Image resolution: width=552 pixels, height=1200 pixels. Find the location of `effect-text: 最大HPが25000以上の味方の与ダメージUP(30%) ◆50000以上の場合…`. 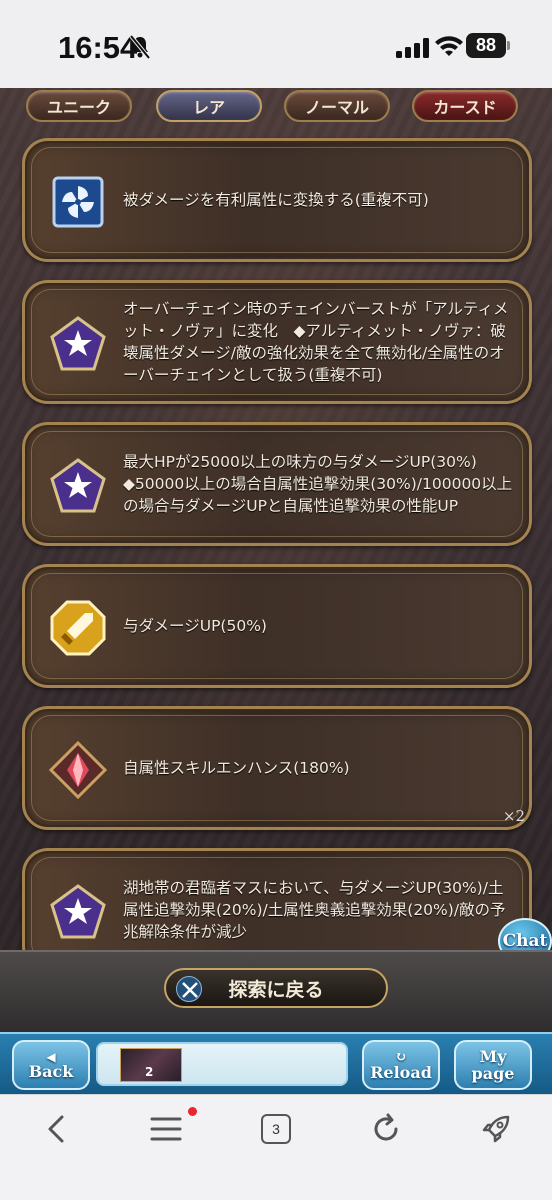

effect-text: 最大HPが25000以上の味方の与ダメージUP(30%) ◆50000以上の場合… is located at coordinates (318, 484).